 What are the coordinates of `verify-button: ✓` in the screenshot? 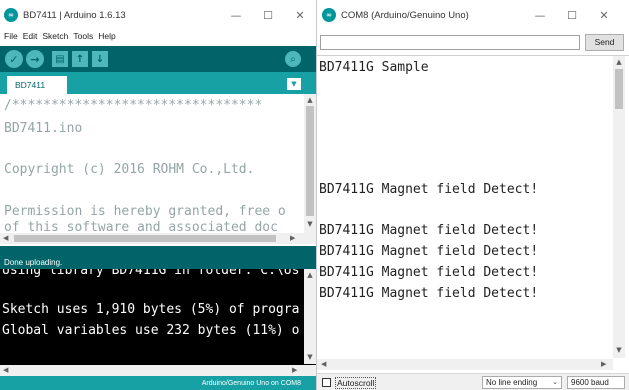 It's located at (14, 59).